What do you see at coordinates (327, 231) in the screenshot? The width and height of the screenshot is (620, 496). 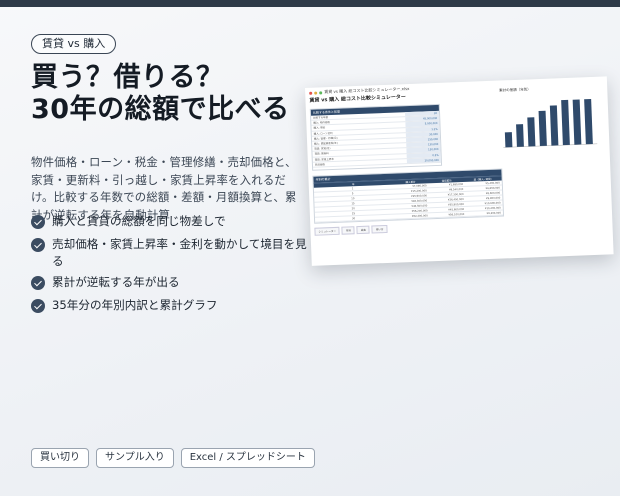 I see `sheet-tab: シミュレーター` at bounding box center [327, 231].